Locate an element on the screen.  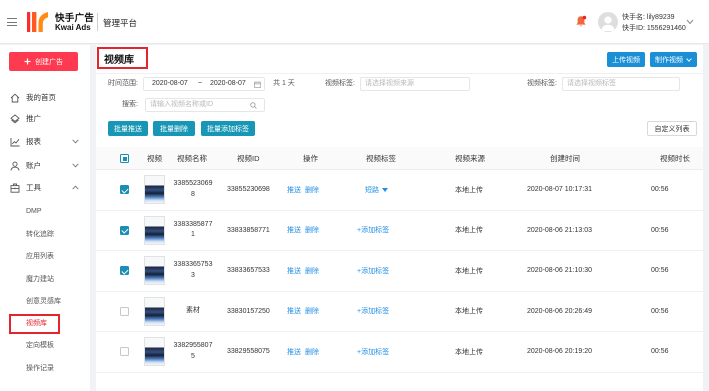
video-tag-select: 请选择视频标签 is located at coordinates (621, 84).